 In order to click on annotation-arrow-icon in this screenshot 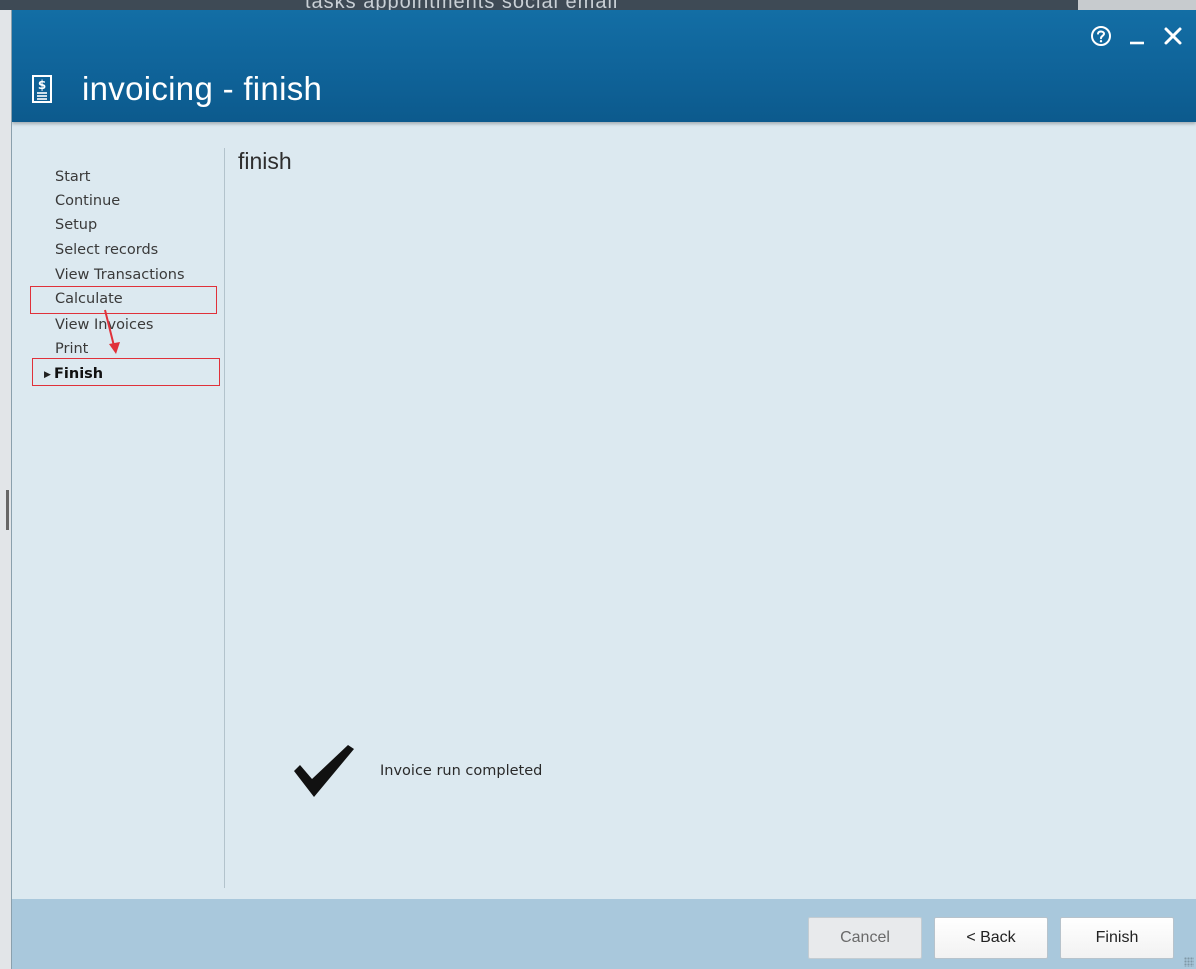, I will do `click(112, 331)`.